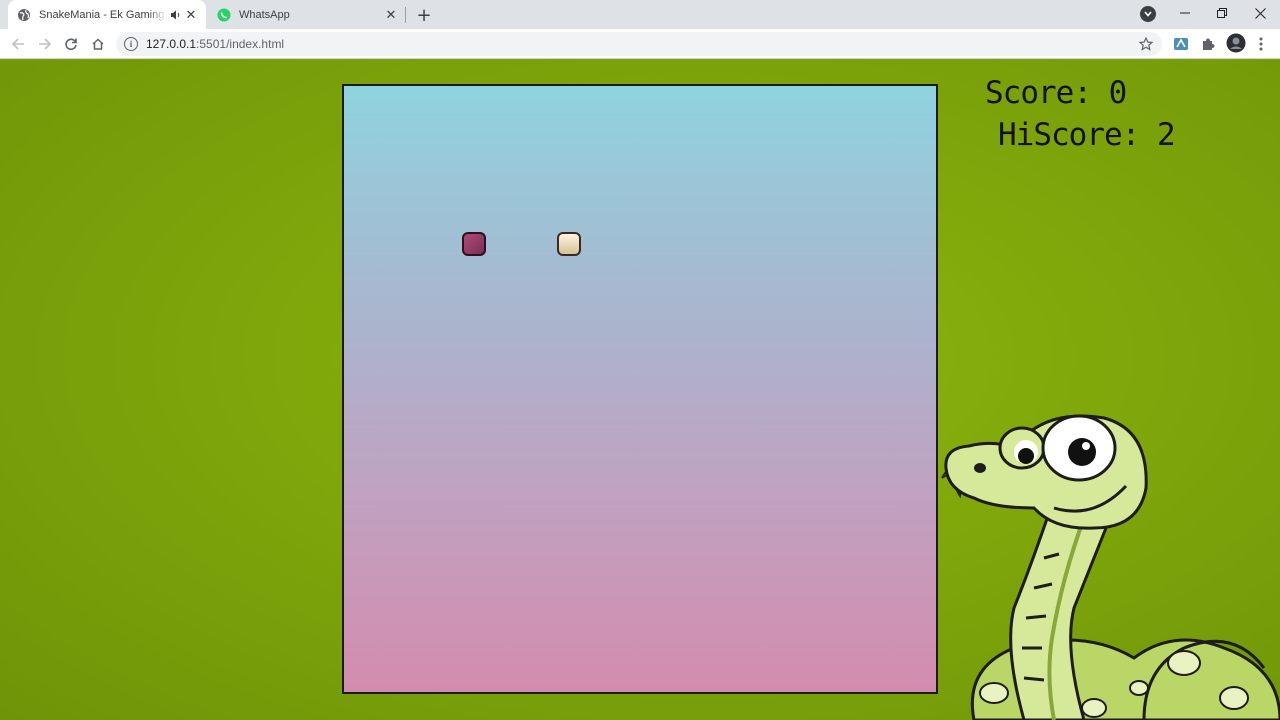 The height and width of the screenshot is (720, 1280). What do you see at coordinates (45, 44) in the screenshot?
I see `forward-arrow-icon` at bounding box center [45, 44].